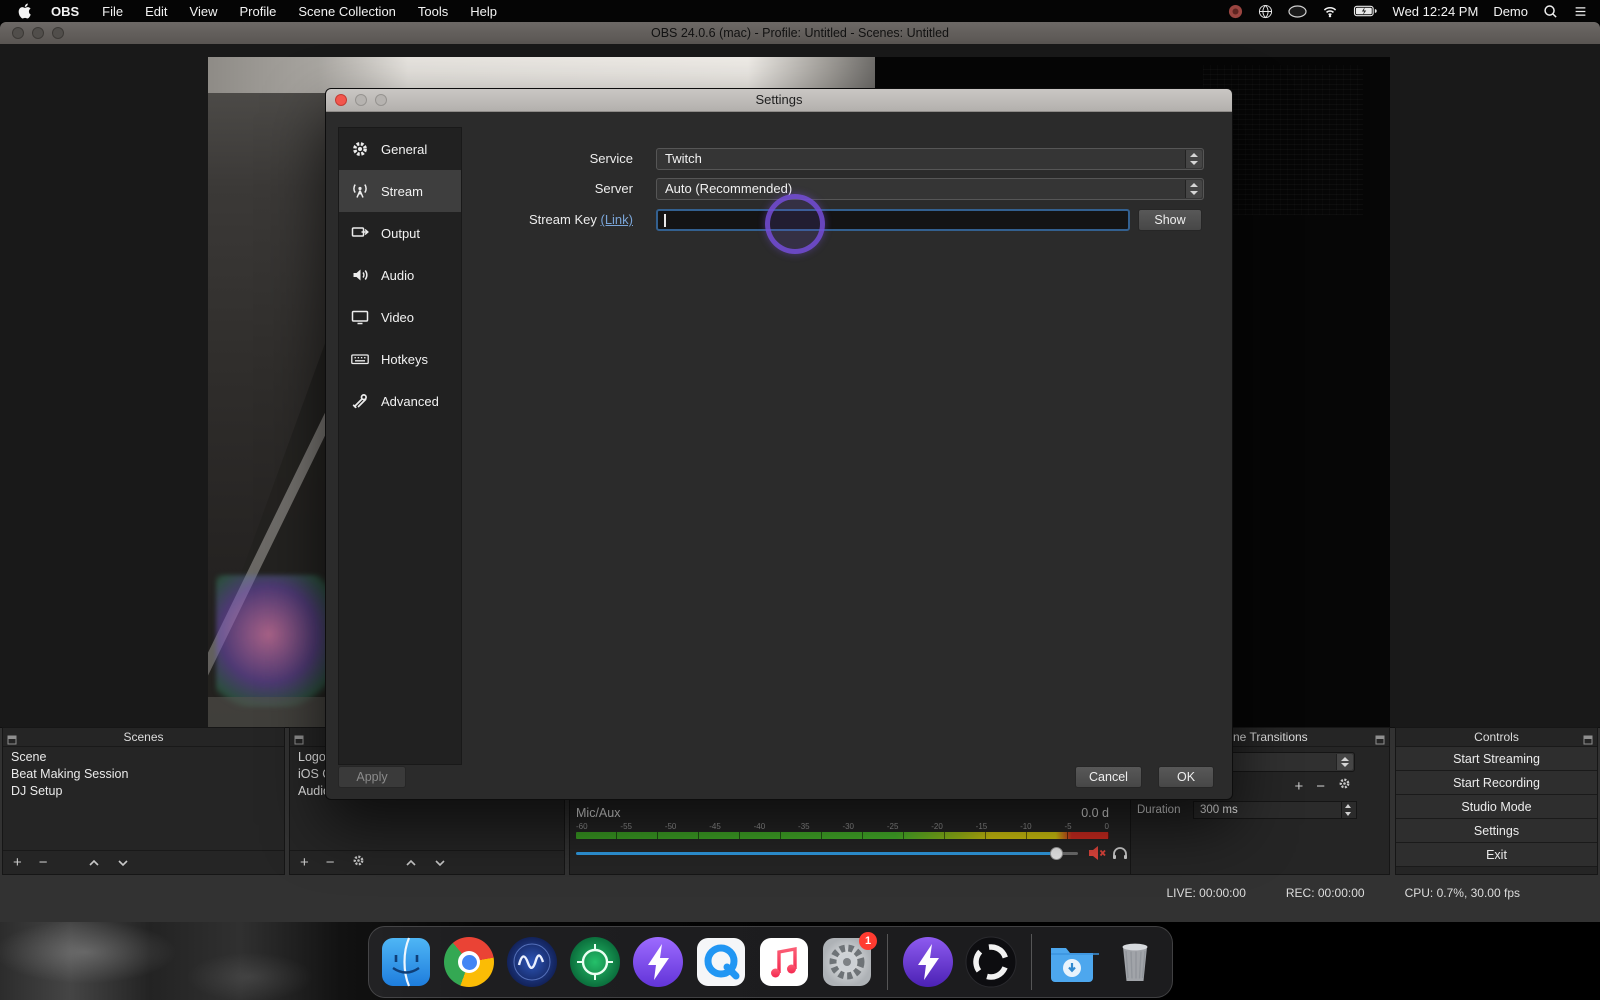 This screenshot has width=1600, height=1000. What do you see at coordinates (1298, 786) in the screenshot?
I see `add-transition-button: +` at bounding box center [1298, 786].